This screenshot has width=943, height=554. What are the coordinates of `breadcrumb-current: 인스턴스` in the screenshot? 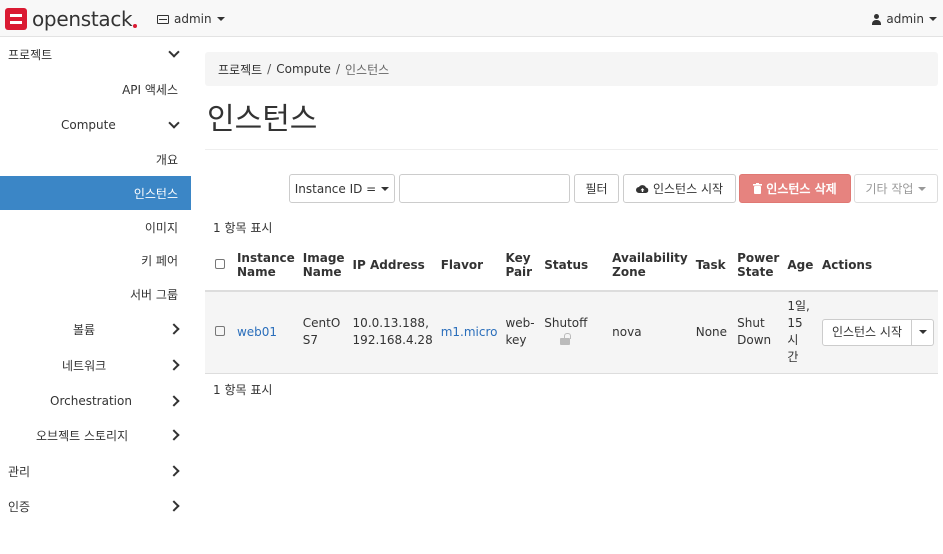 It's located at (367, 69).